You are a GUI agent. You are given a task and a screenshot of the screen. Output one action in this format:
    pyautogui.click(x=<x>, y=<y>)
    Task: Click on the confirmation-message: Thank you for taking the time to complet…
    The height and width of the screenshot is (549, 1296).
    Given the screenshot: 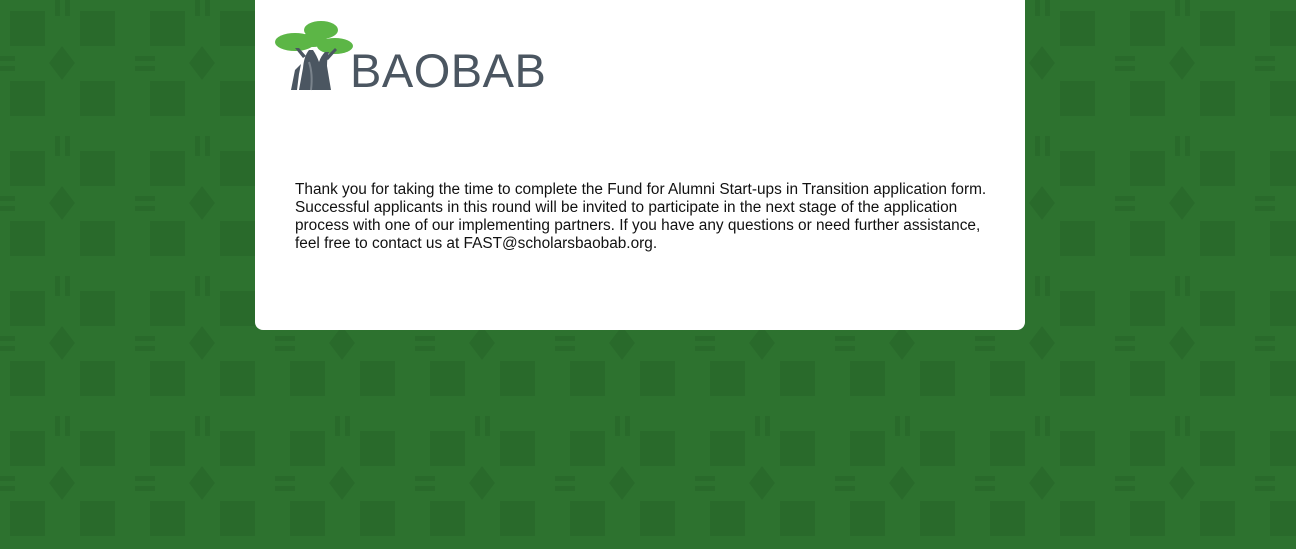 What is the action you would take?
    pyautogui.click(x=641, y=216)
    